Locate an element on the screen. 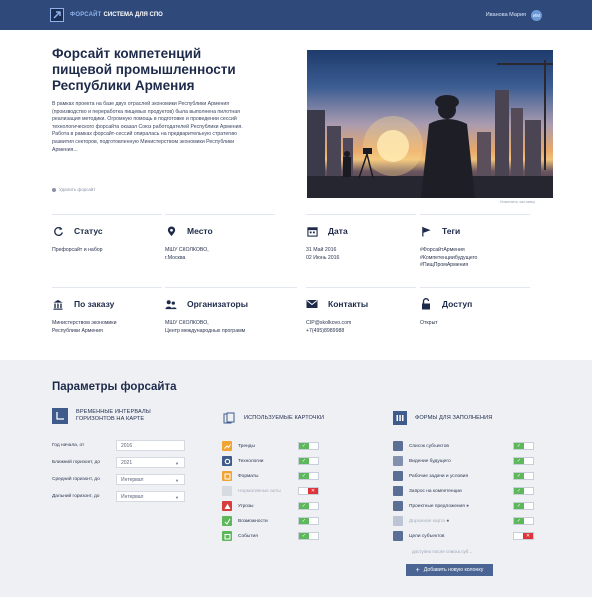 The image size is (592, 597). delete-foresight-link: Удалить форсайт is located at coordinates (73, 189).